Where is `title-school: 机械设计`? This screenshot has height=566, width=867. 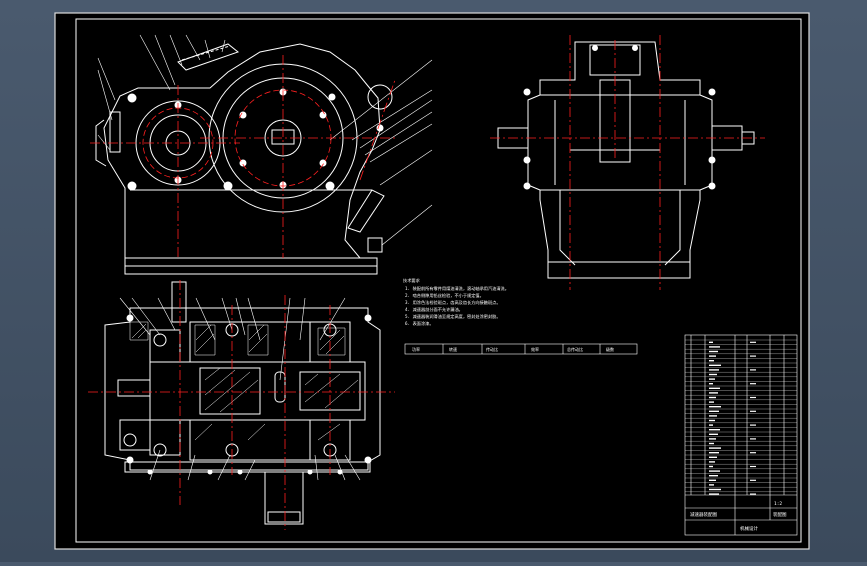 title-school: 机械设计 is located at coordinates (749, 528).